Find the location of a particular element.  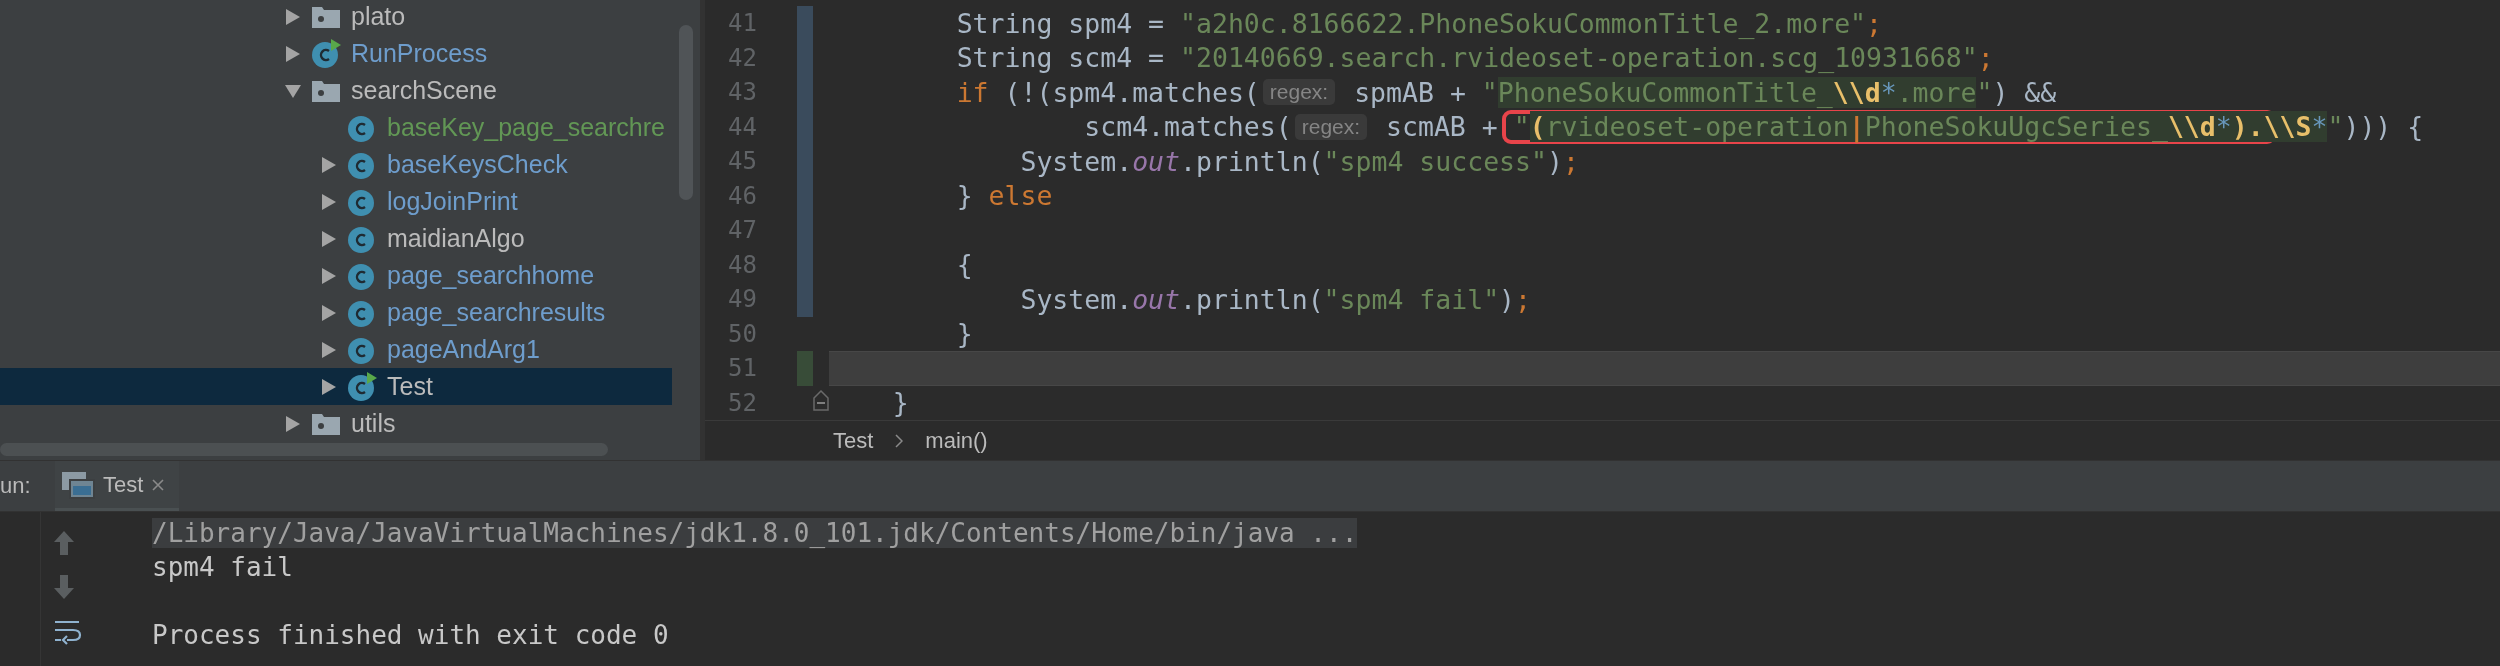

tree-item: utils is located at coordinates (336, 422).